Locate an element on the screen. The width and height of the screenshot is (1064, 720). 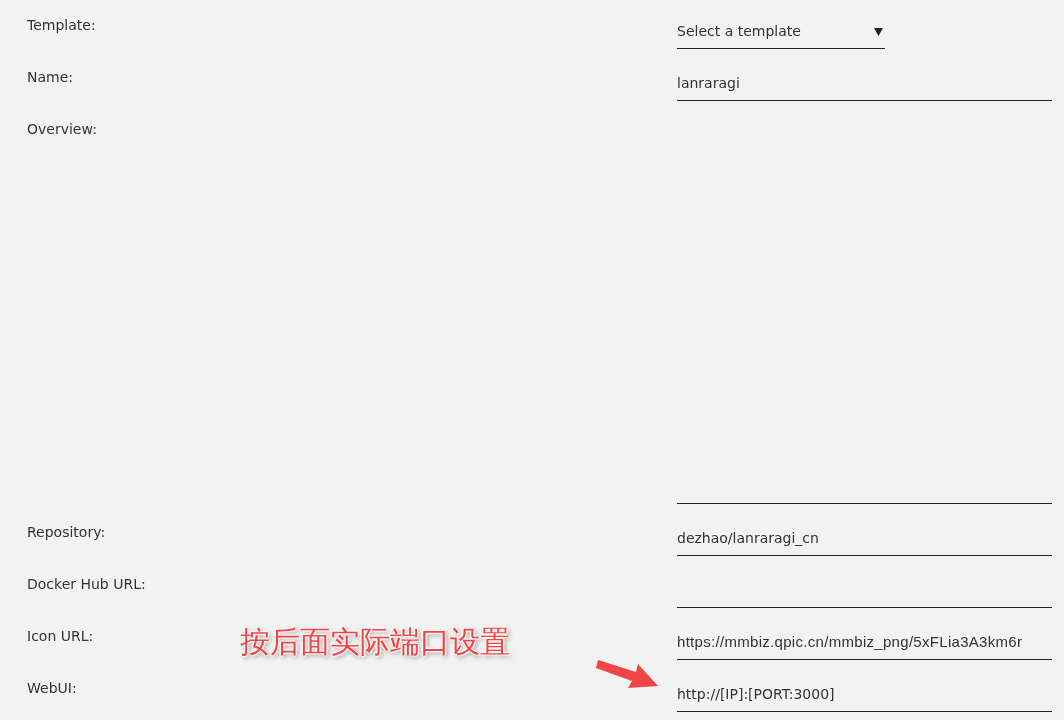
input-field: https://mmbiz.qpic.cn/mmbiz_png/5xFLia3A3km6r is located at coordinates (864, 642).